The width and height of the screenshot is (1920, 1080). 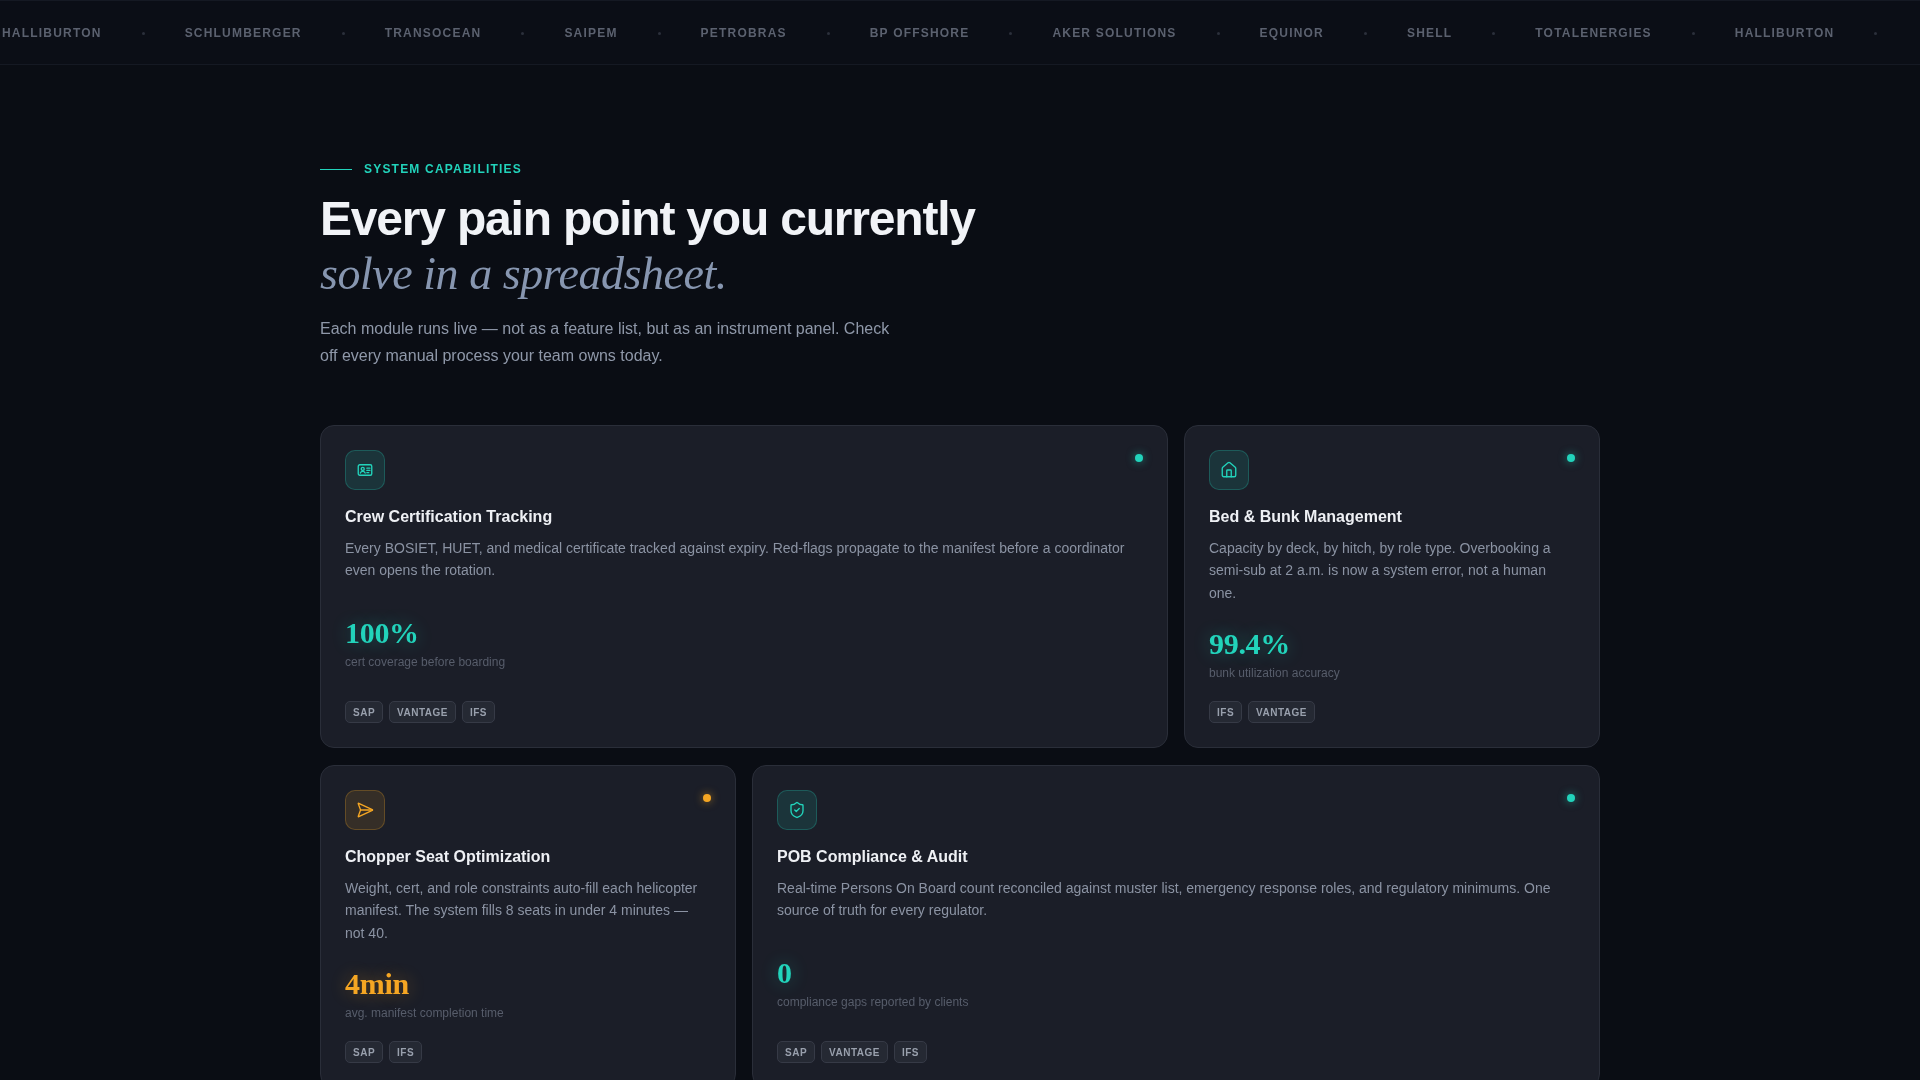 What do you see at coordinates (382, 632) in the screenshot?
I see `metric-value: 100%` at bounding box center [382, 632].